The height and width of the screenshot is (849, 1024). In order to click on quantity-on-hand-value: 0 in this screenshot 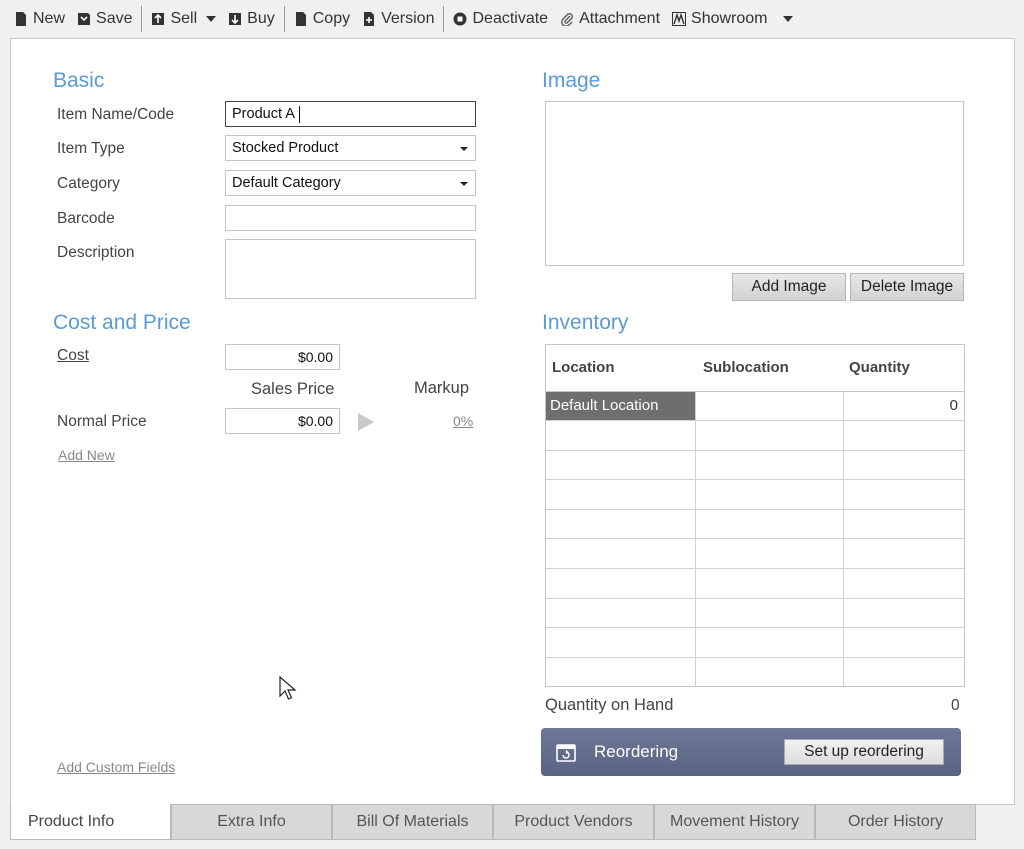, I will do `click(955, 705)`.